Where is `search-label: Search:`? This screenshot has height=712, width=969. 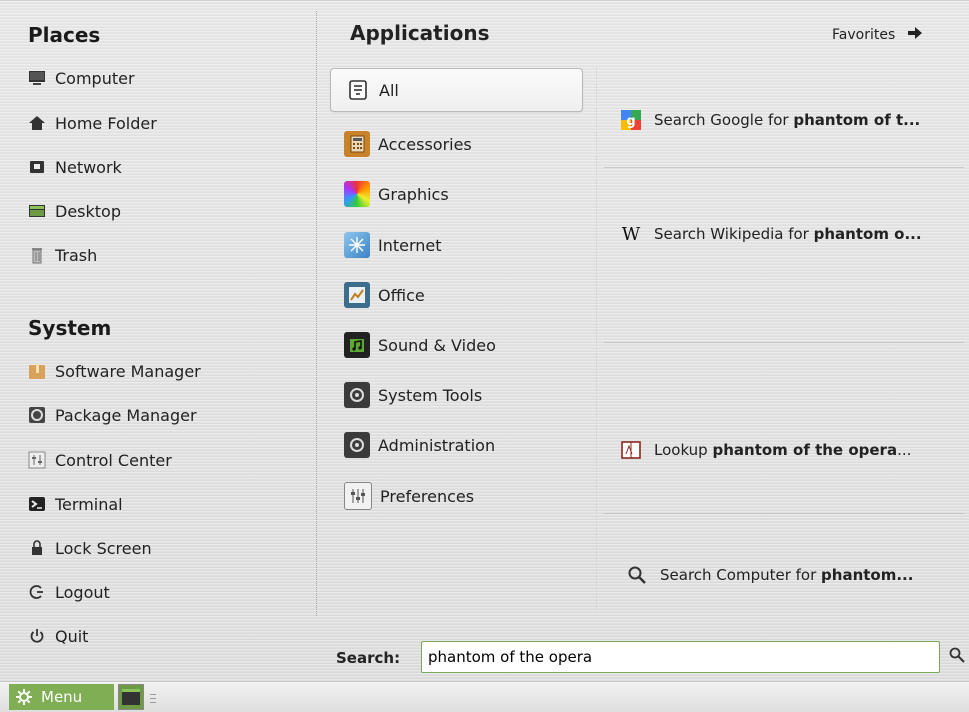 search-label: Search: is located at coordinates (368, 658).